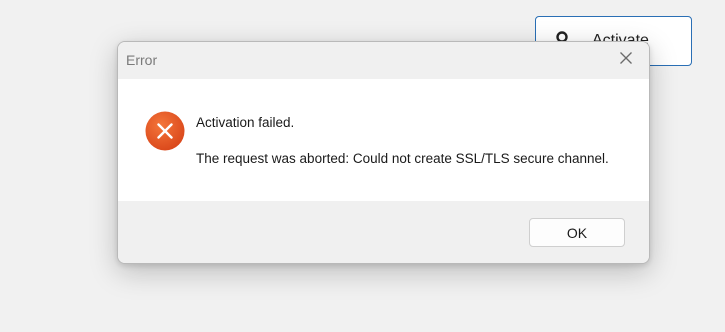 The height and width of the screenshot is (332, 725). I want to click on dialog-footer: OK, so click(383, 232).